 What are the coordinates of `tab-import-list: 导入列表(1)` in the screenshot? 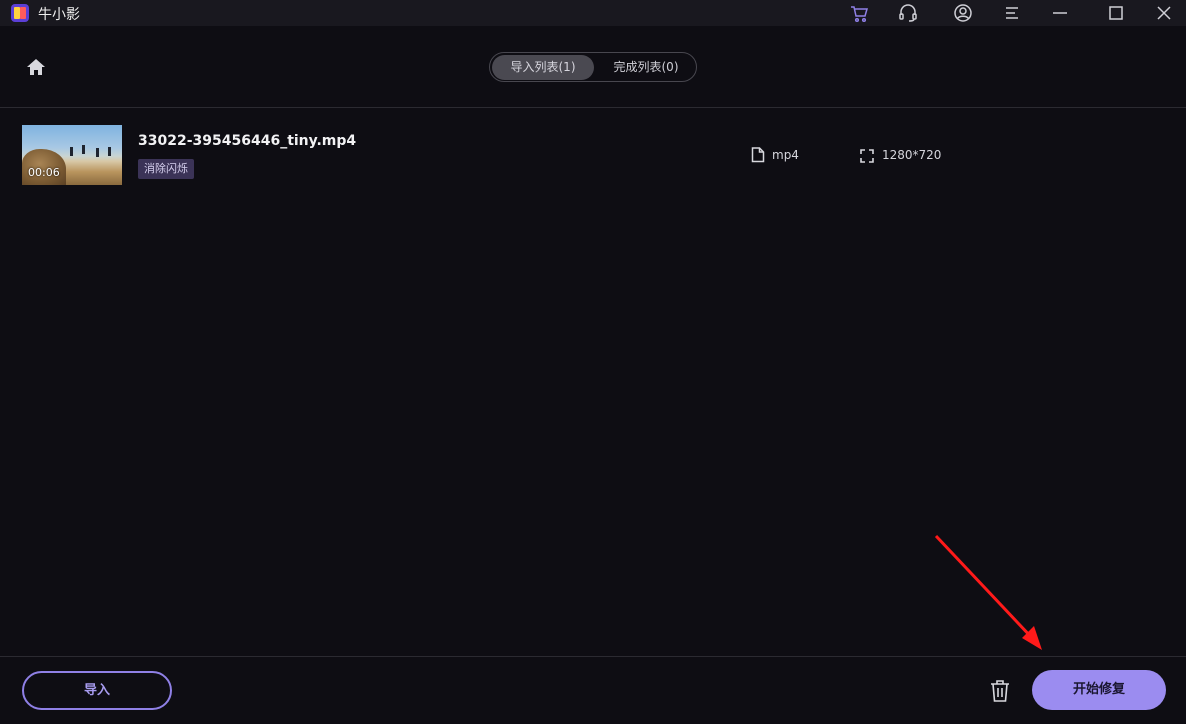 It's located at (543, 67).